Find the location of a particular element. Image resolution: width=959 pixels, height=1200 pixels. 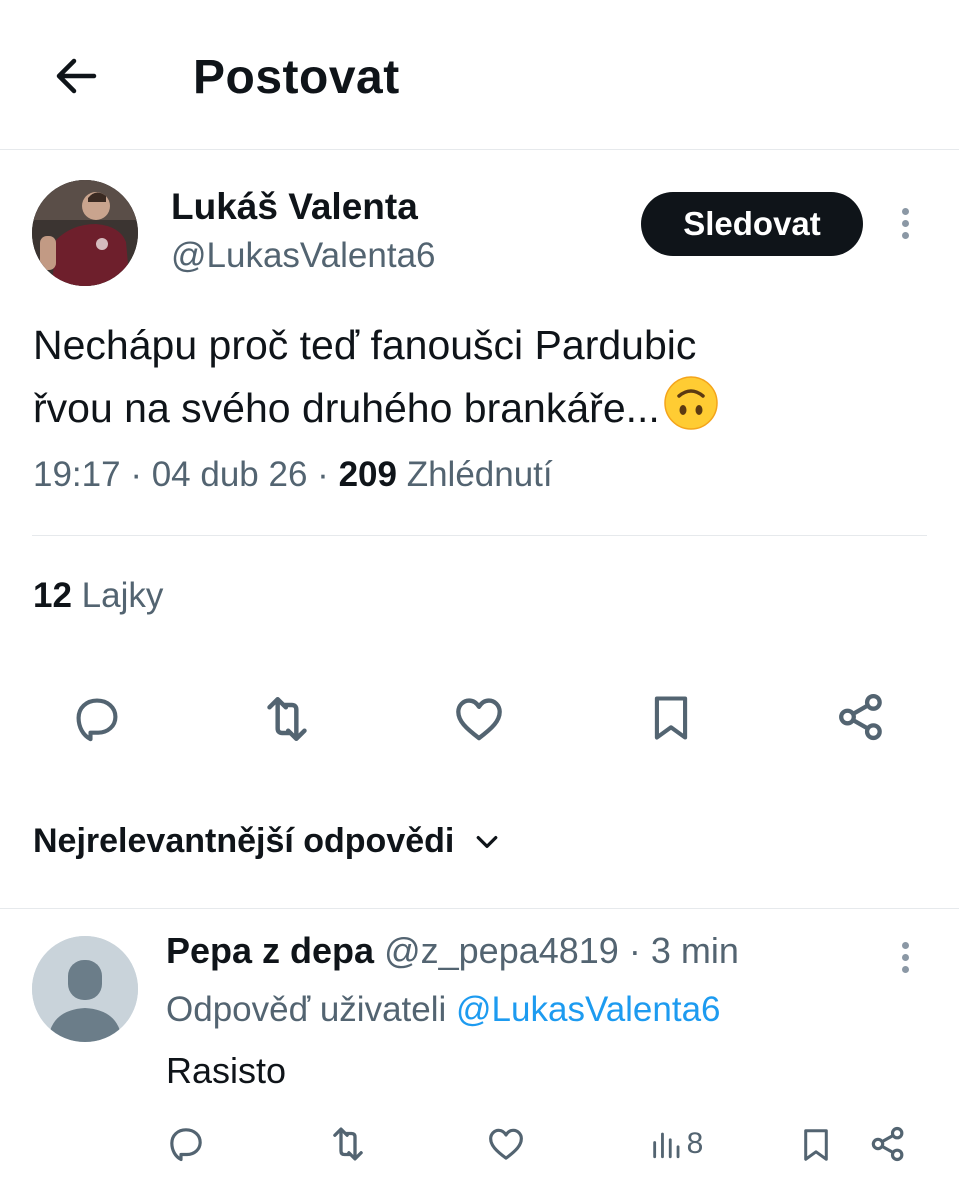

reply-more-button is located at coordinates (905, 957).